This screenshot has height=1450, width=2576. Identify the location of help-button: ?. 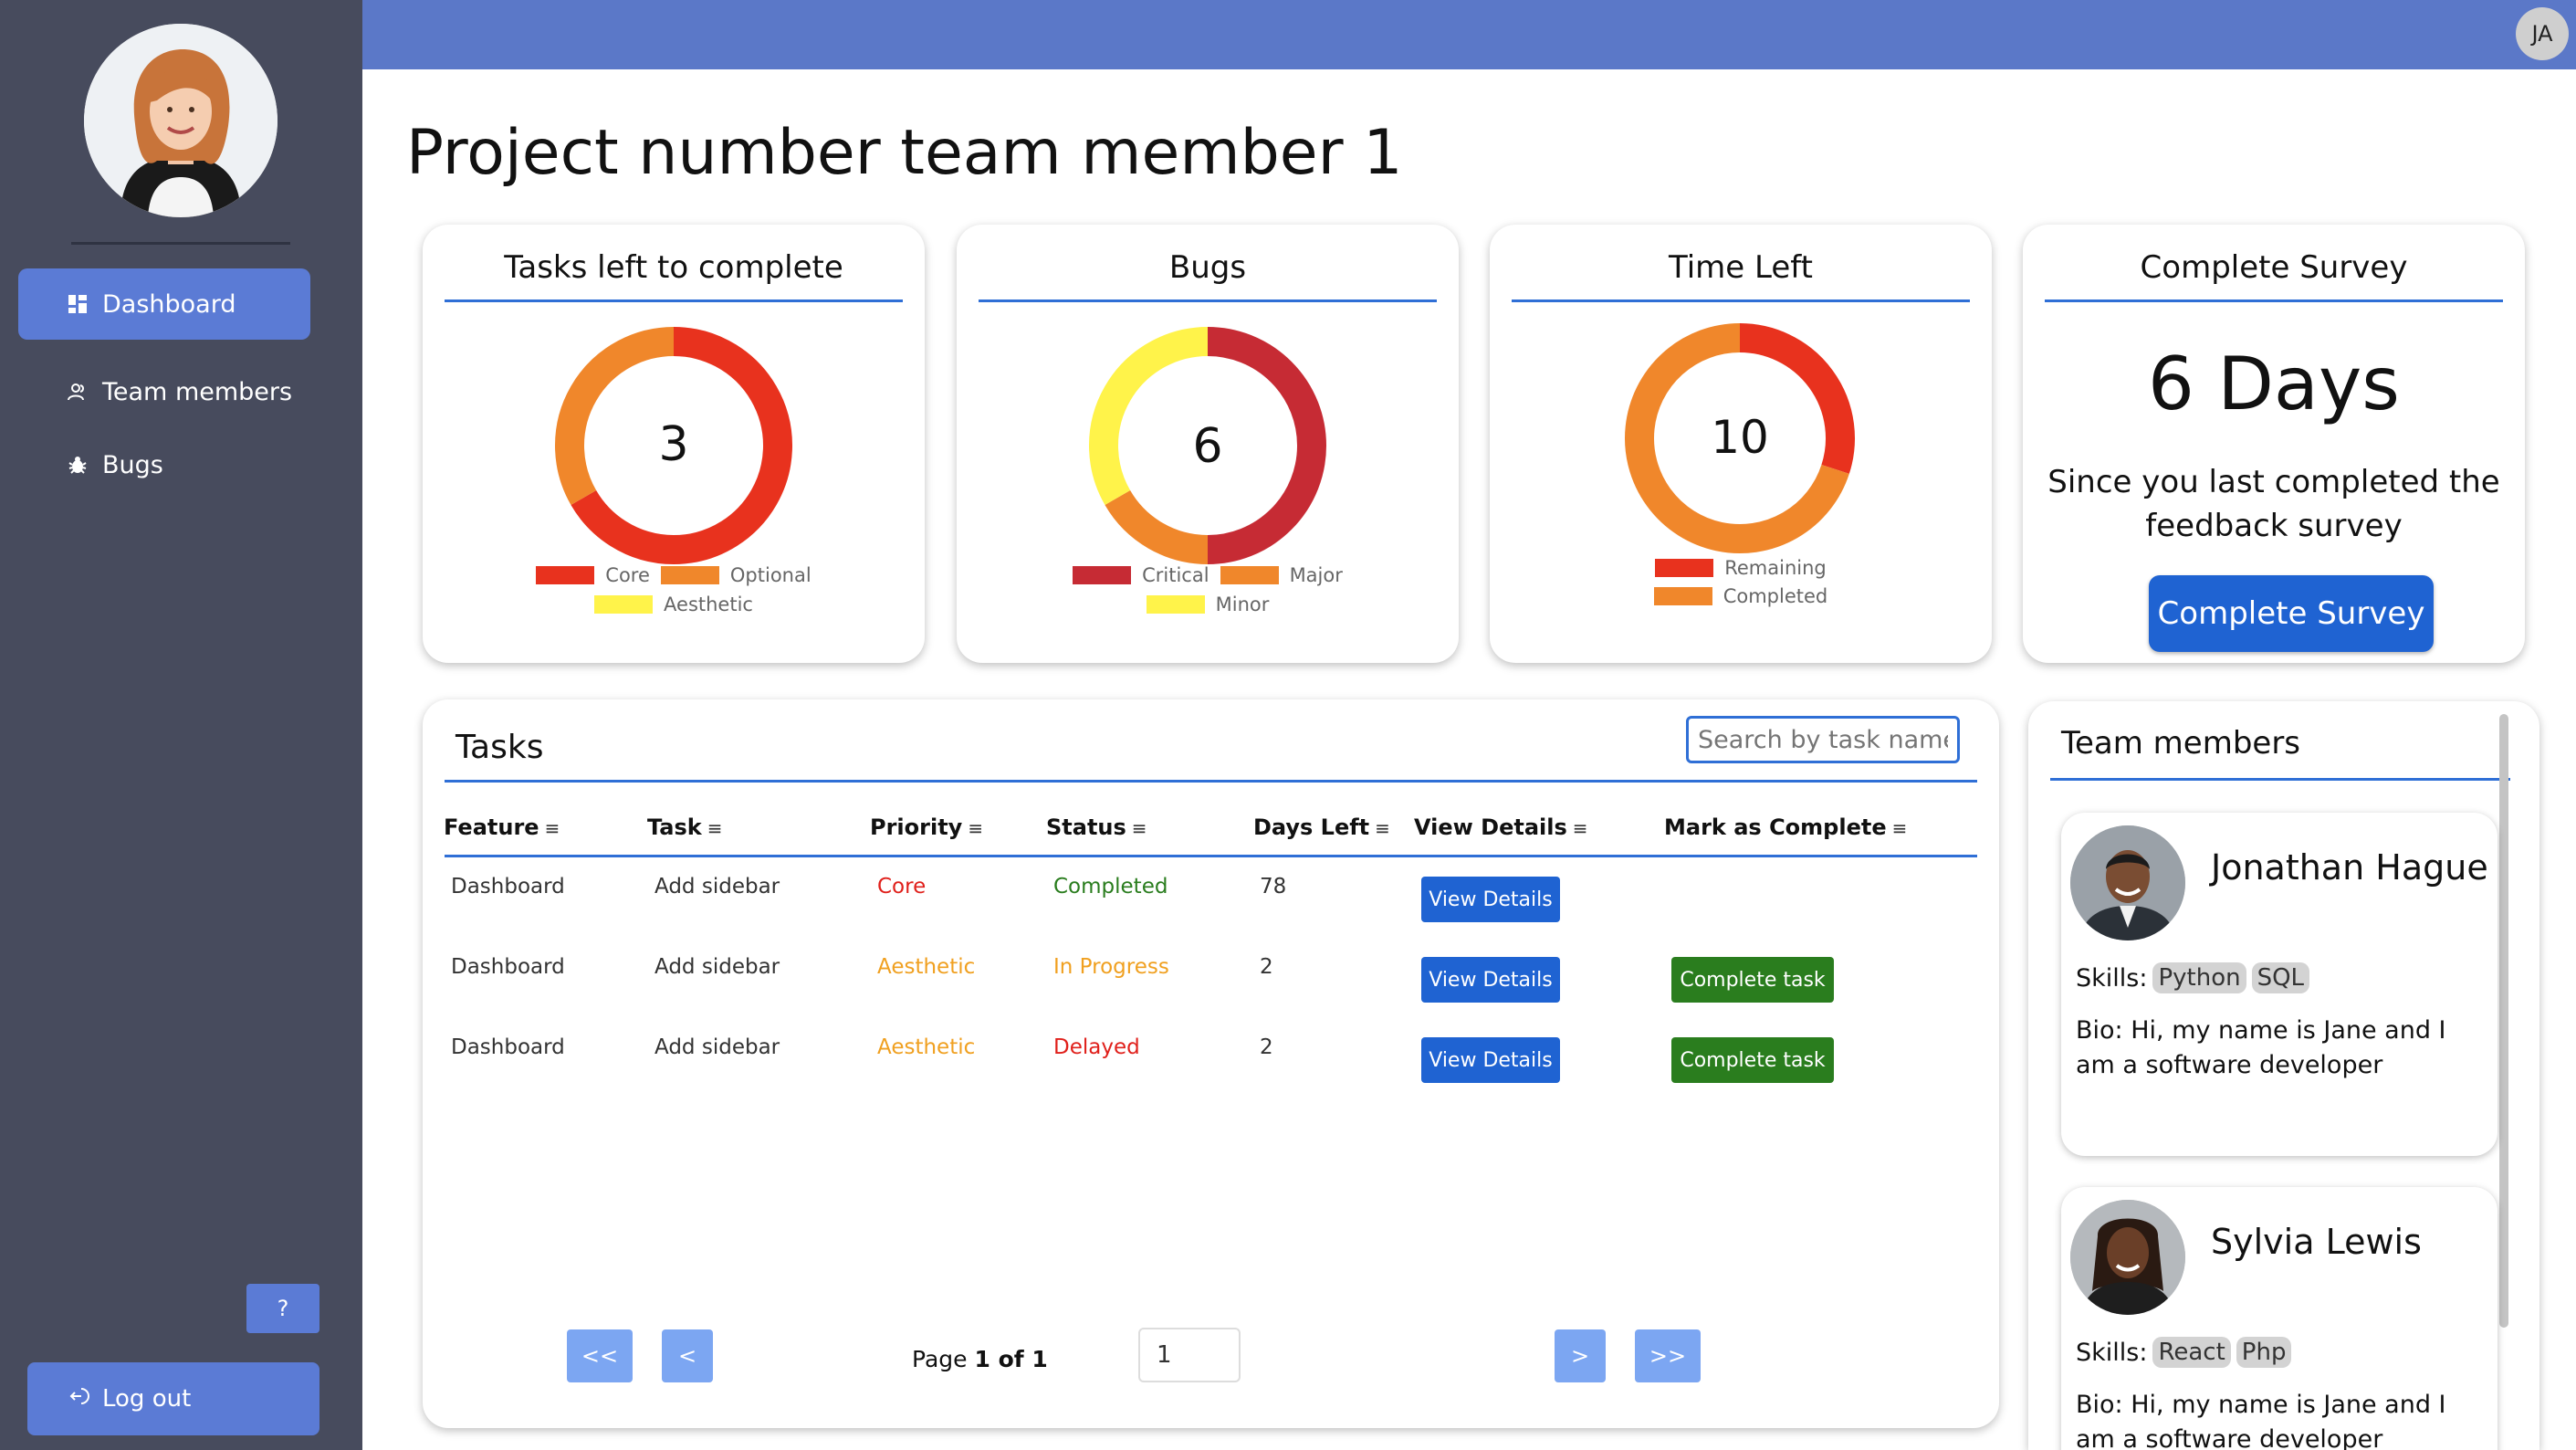
(282, 1308).